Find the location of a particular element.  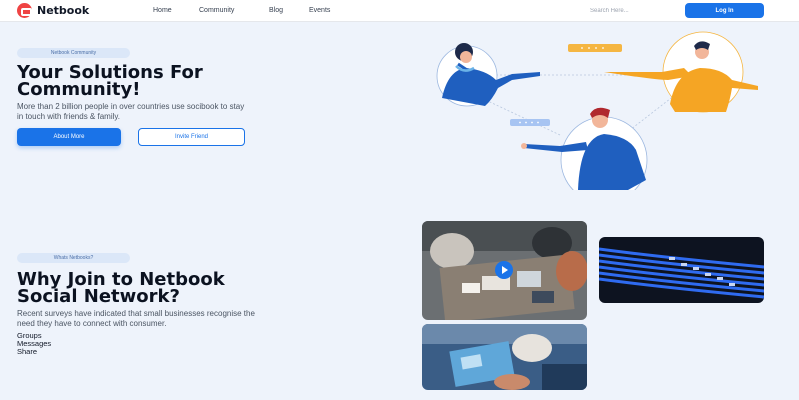

community-pill: Netbook Community is located at coordinates (73, 53).